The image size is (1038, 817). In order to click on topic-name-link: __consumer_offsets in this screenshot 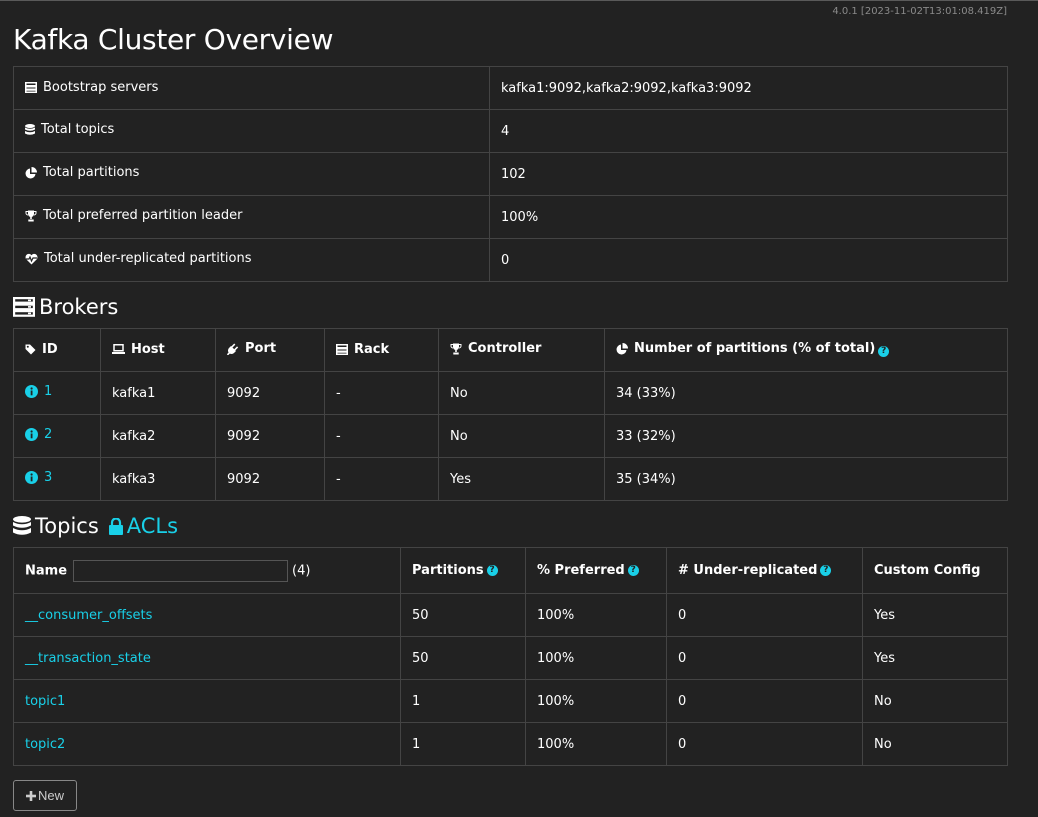, I will do `click(88, 615)`.